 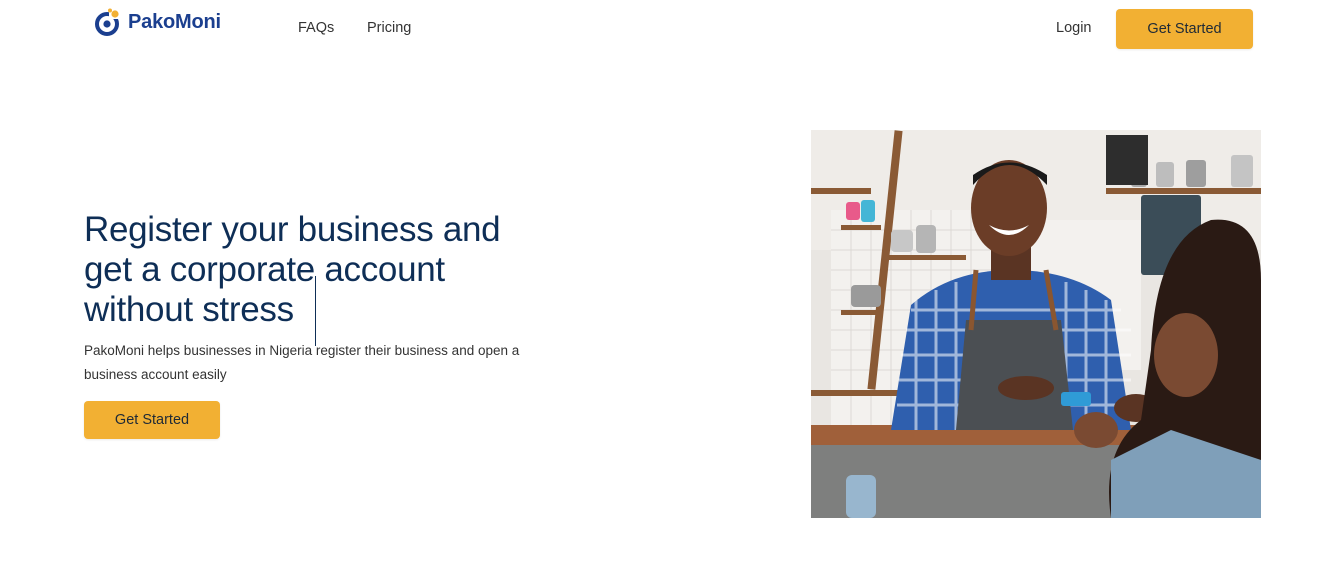 What do you see at coordinates (1184, 29) in the screenshot?
I see `header-get-started-button: Get Started` at bounding box center [1184, 29].